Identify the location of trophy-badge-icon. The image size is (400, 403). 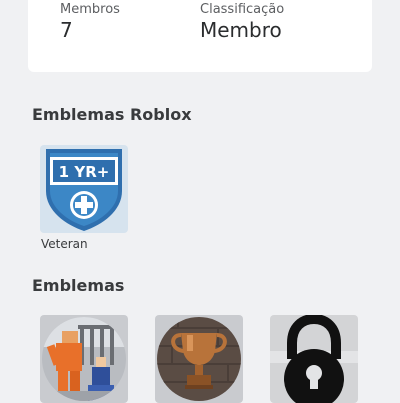
(199, 359).